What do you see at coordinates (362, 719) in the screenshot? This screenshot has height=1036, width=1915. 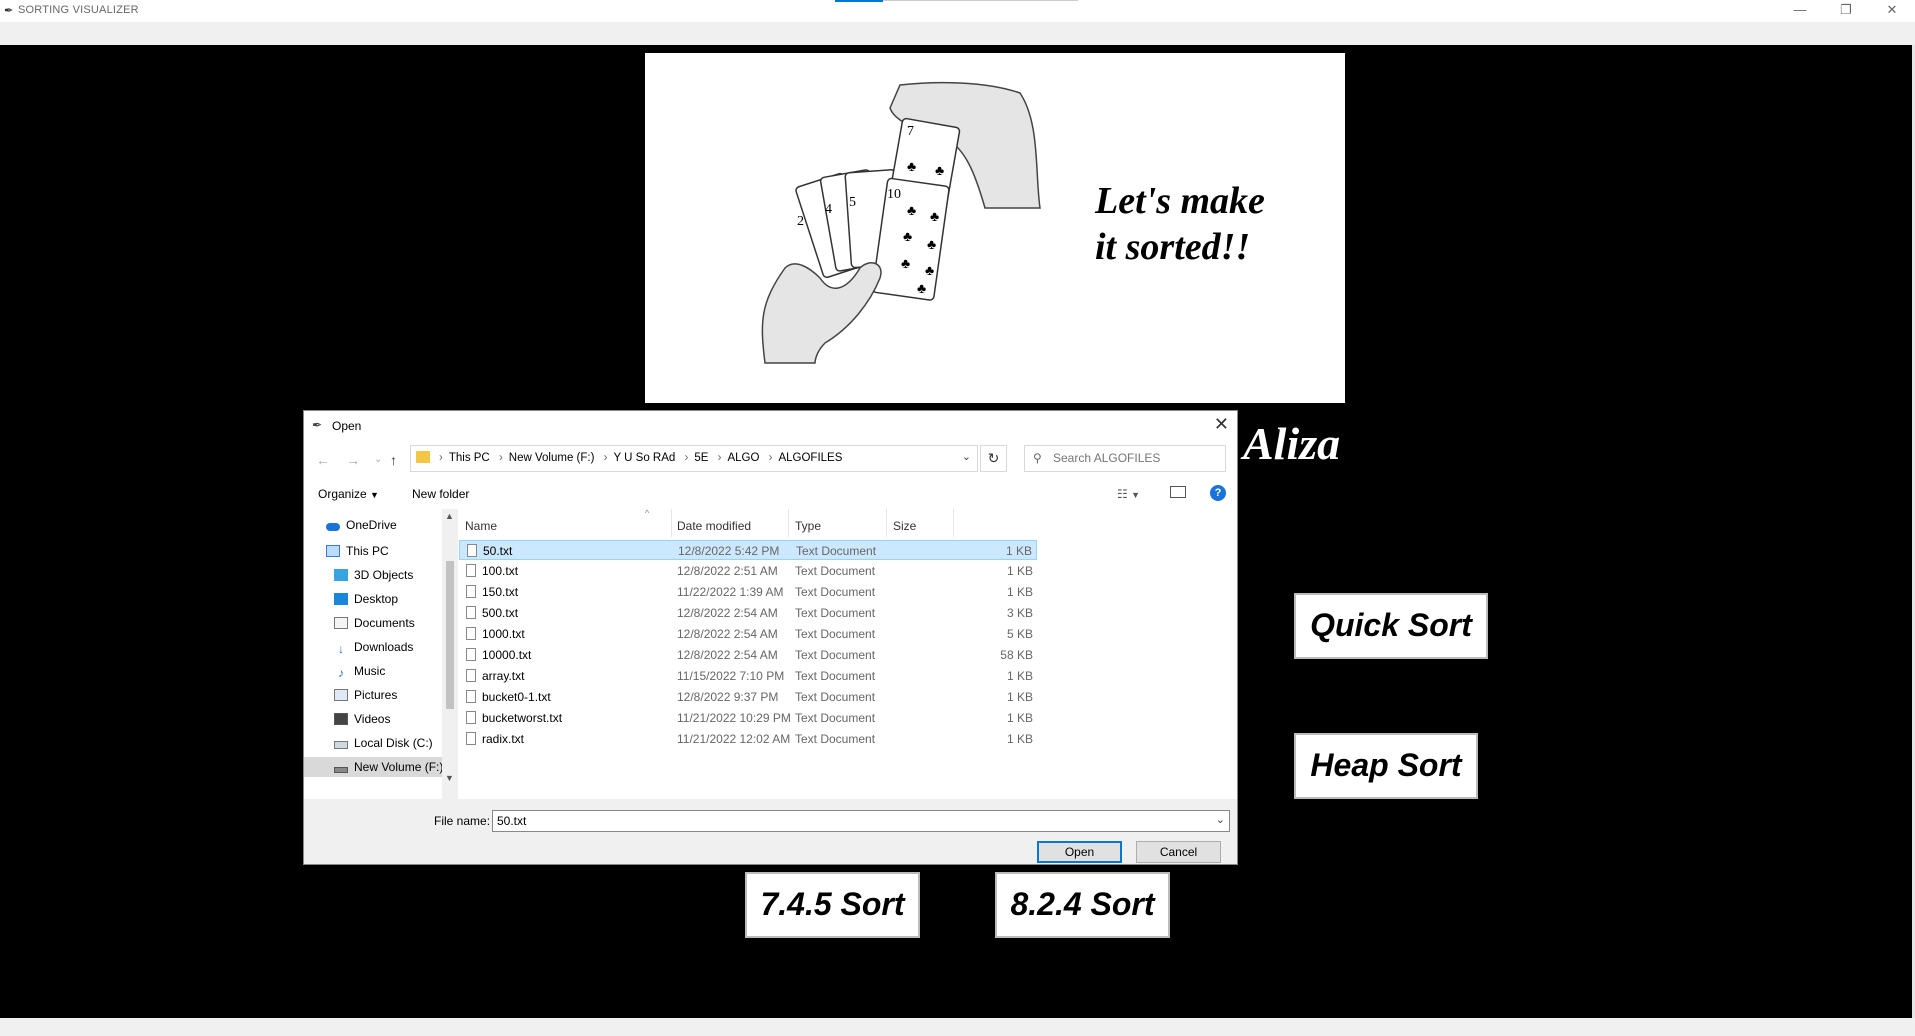 I see `nav-item-videos: Videos` at bounding box center [362, 719].